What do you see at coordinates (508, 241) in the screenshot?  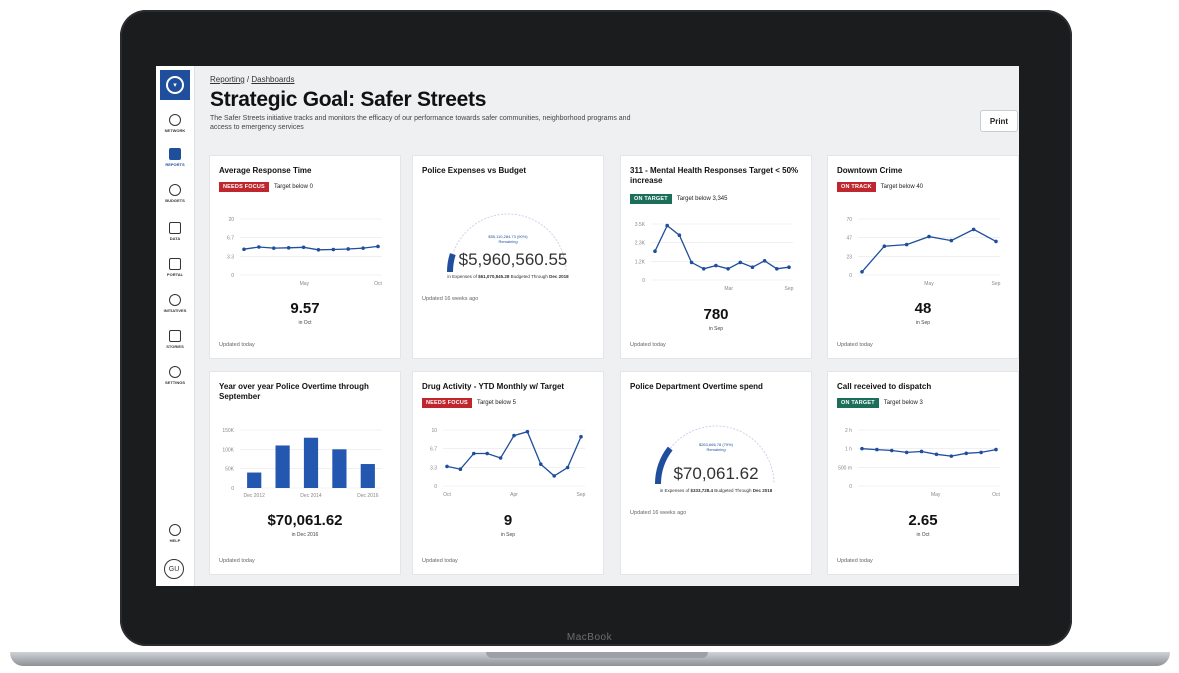 I see `gauge-remaining-label: Remaining` at bounding box center [508, 241].